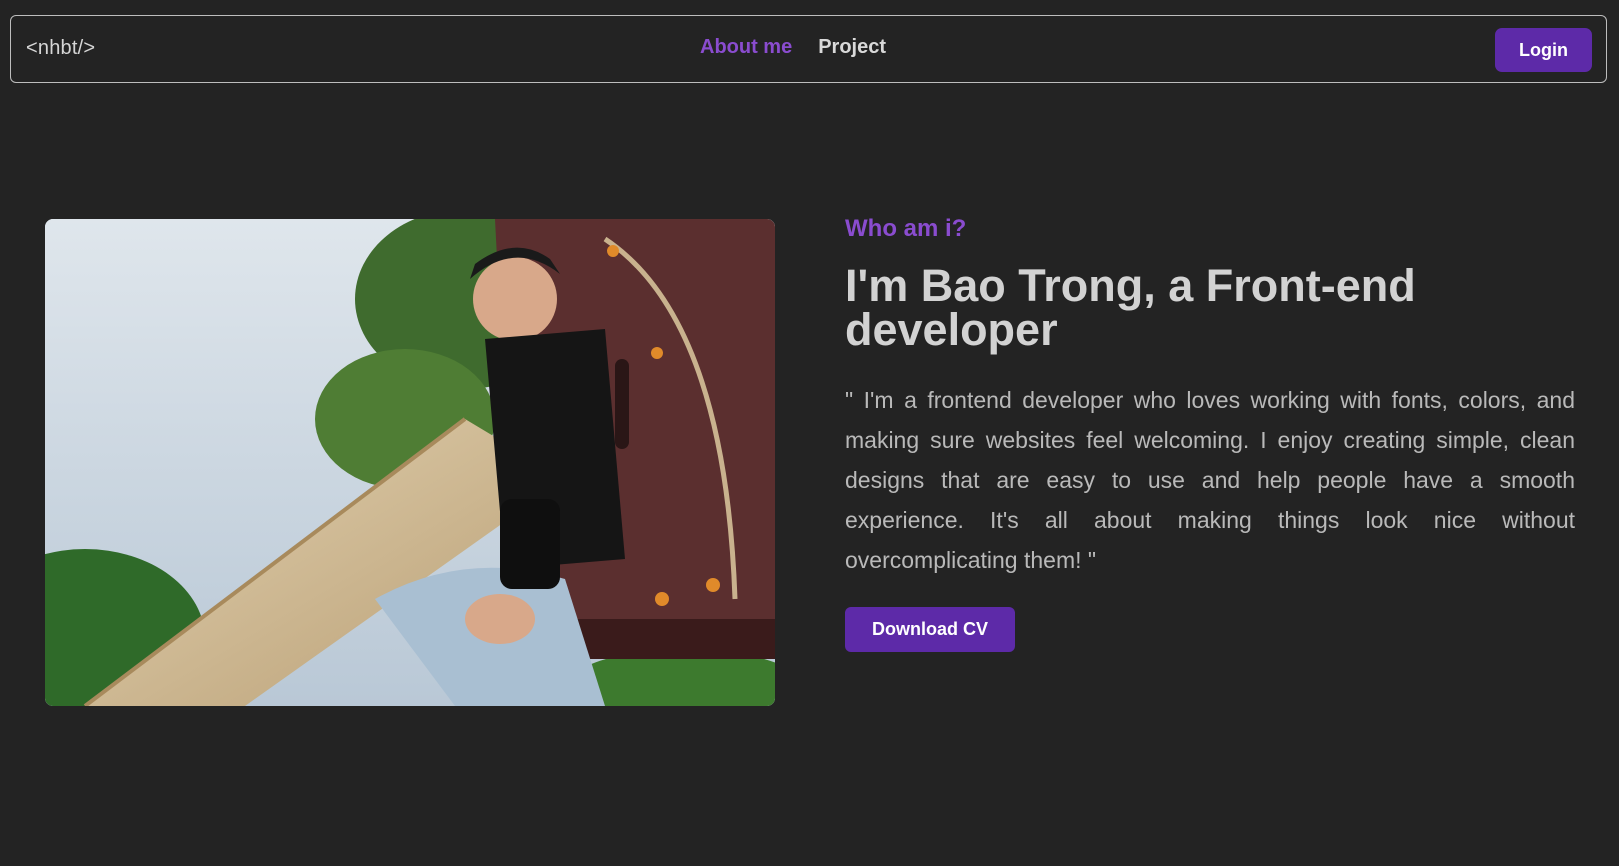  Describe the element at coordinates (1130, 307) in the screenshot. I see `hero-headline: I'm Bao Trong, a Front-end developer` at that location.